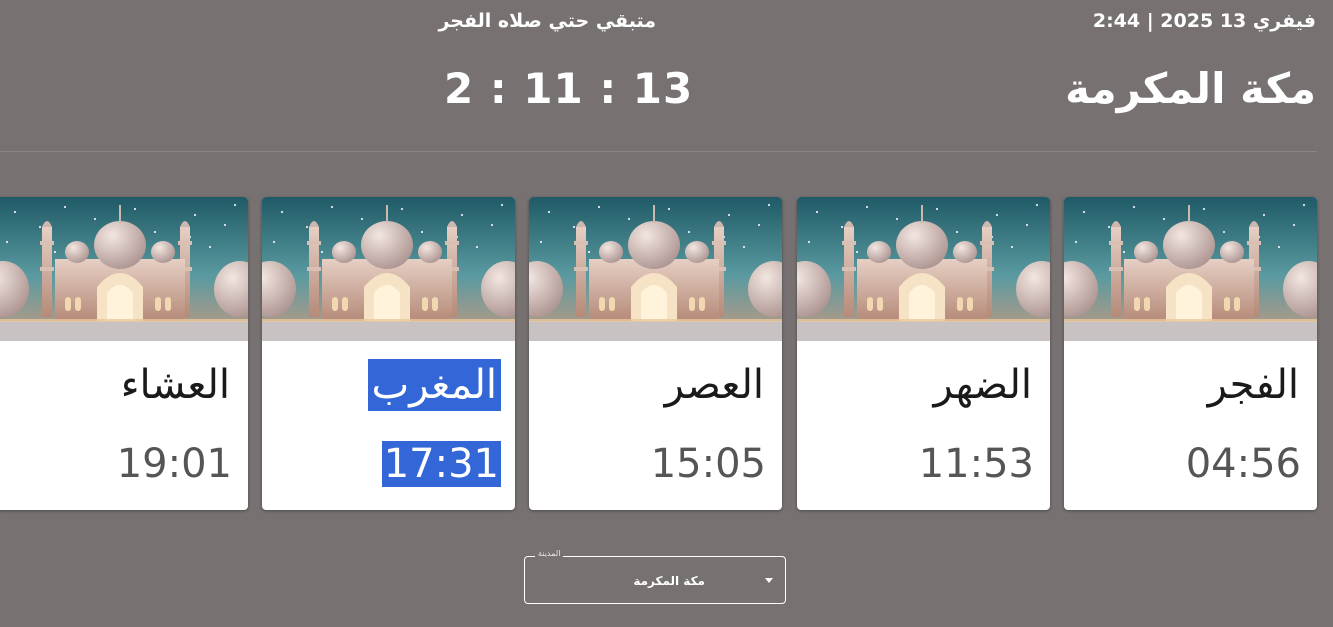 Image resolution: width=1333 pixels, height=627 pixels. I want to click on prayer-card-asr: العصر 15:05, so click(655, 353).